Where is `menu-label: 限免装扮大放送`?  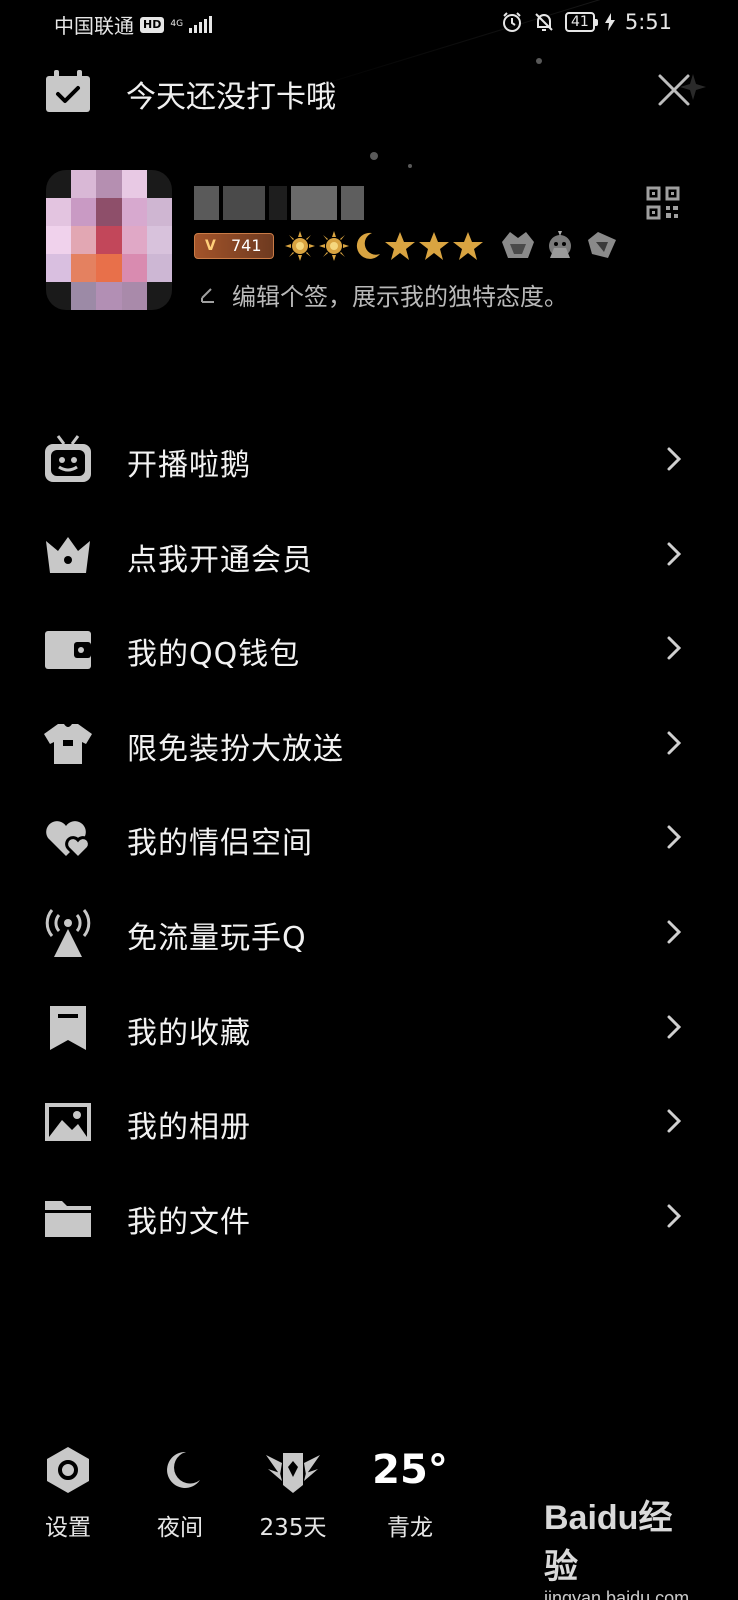 menu-label: 限免装扮大放送 is located at coordinates (235, 749).